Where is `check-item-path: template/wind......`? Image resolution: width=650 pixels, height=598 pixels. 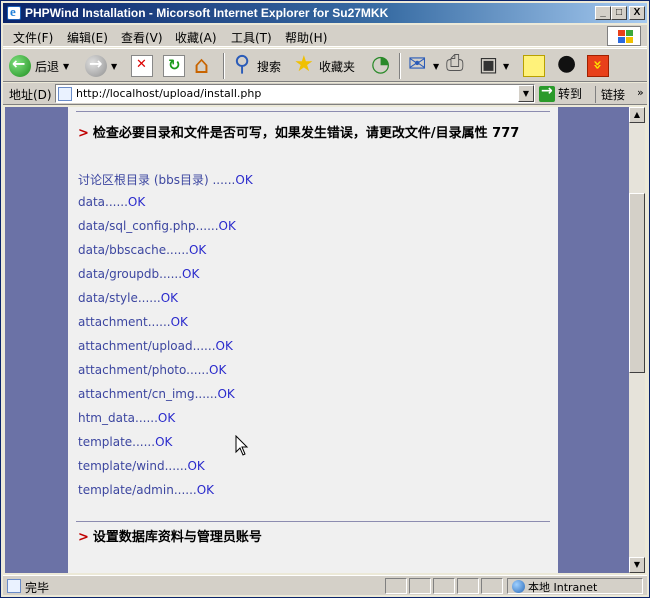 check-item-path: template/wind...... is located at coordinates (133, 466).